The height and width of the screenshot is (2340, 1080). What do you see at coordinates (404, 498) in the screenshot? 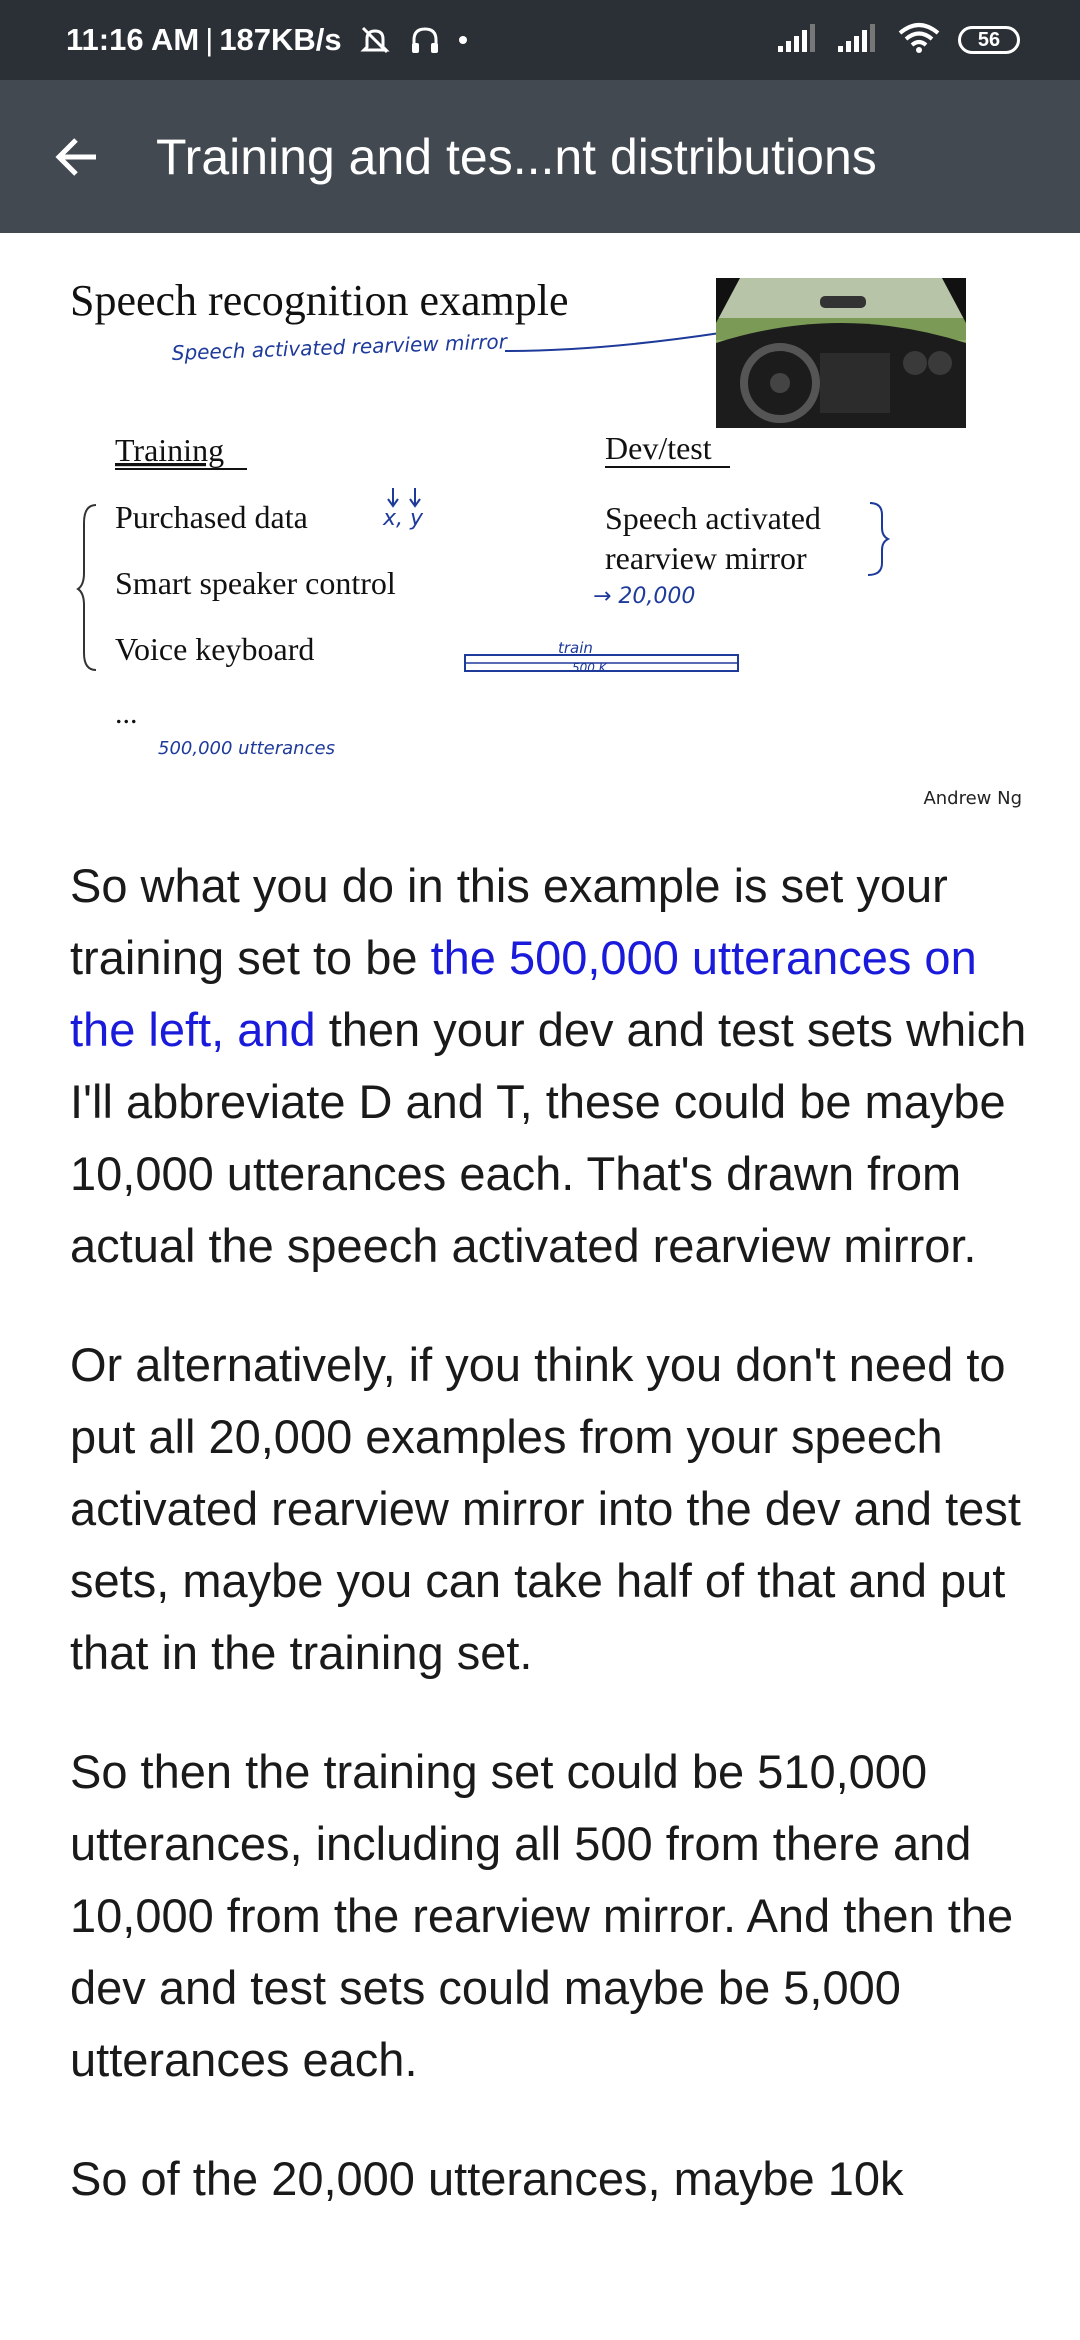
I see `xy-arrow-icon` at bounding box center [404, 498].